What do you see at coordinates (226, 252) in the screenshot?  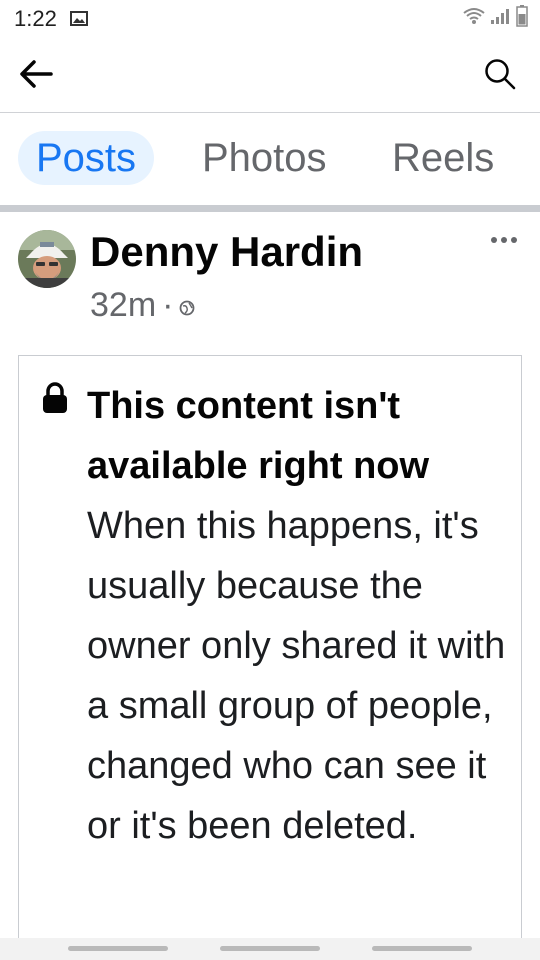 I see `author-name: Denny Hardin` at bounding box center [226, 252].